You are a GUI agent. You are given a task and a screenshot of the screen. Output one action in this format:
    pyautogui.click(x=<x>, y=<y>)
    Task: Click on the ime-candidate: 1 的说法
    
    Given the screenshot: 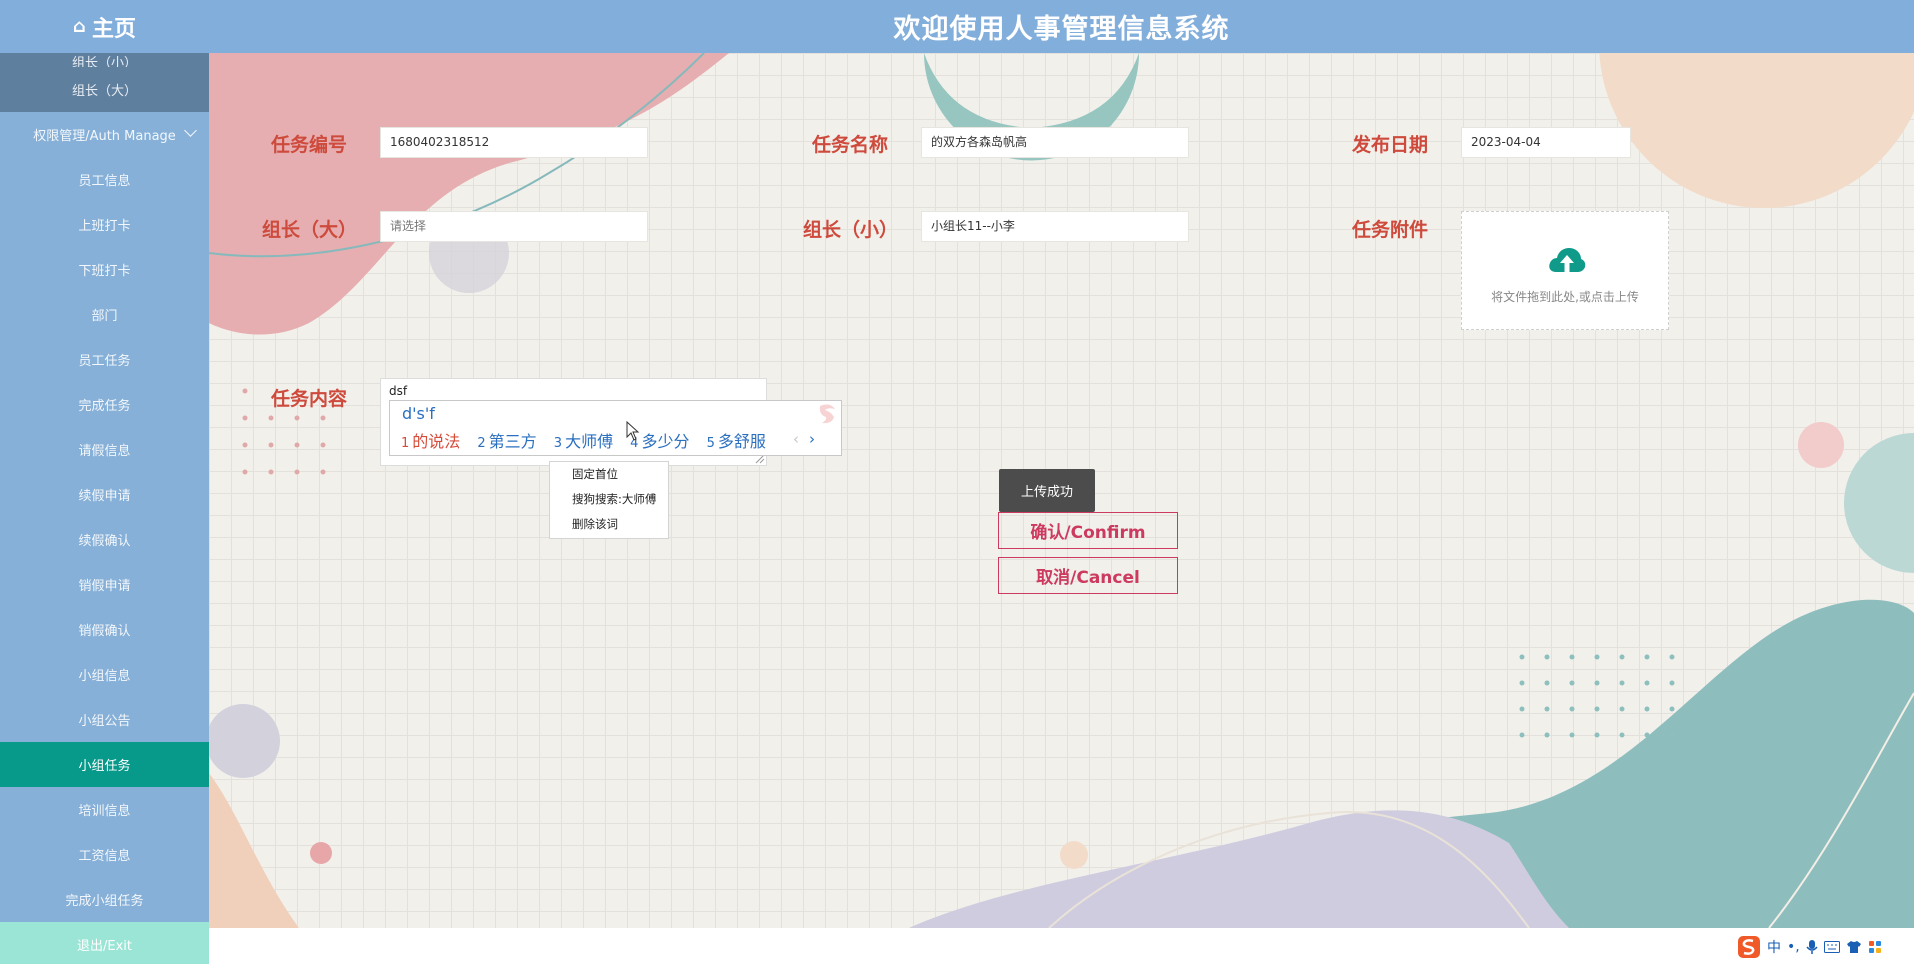 What is the action you would take?
    pyautogui.click(x=430, y=441)
    